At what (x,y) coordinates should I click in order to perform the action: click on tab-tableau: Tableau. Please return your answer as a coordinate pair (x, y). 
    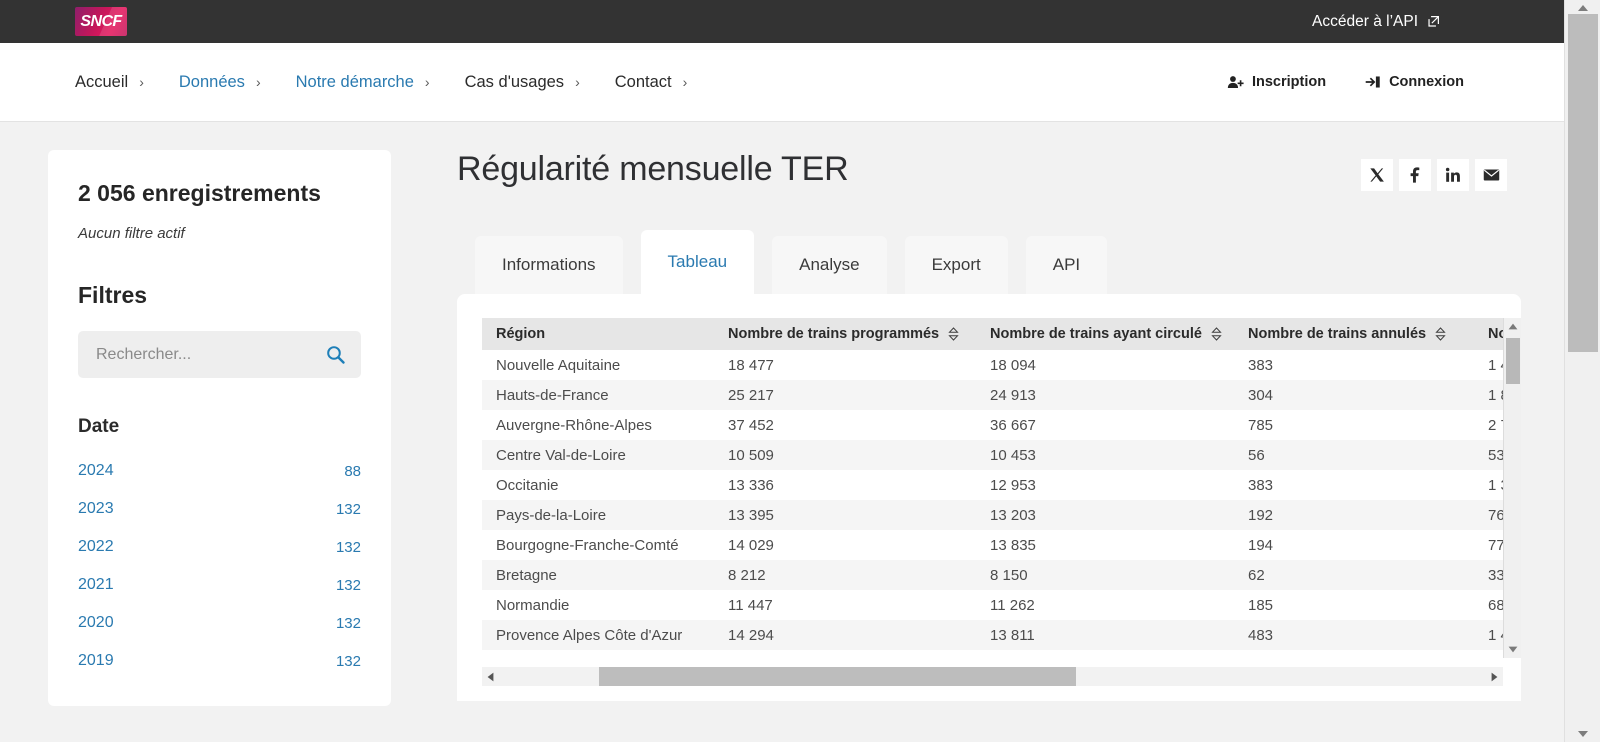
    Looking at the image, I should click on (697, 262).